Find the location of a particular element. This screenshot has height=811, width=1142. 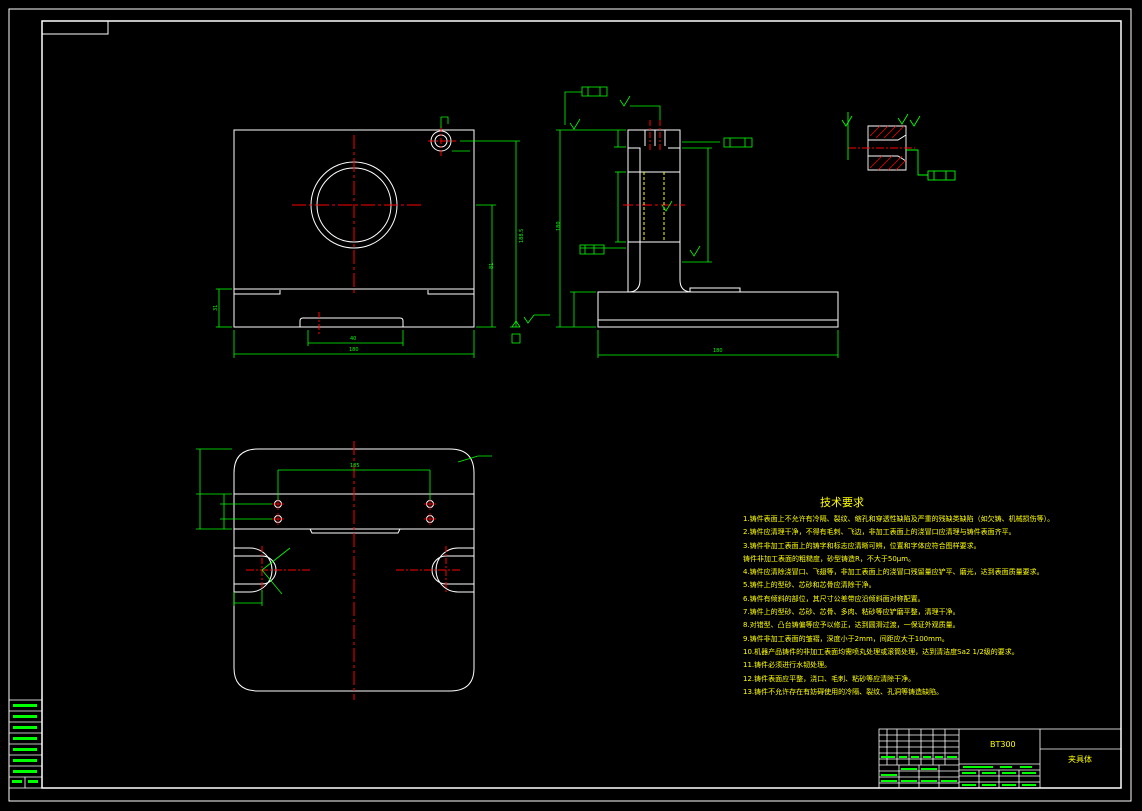

drawing-number: BT300 is located at coordinates (1003, 744).